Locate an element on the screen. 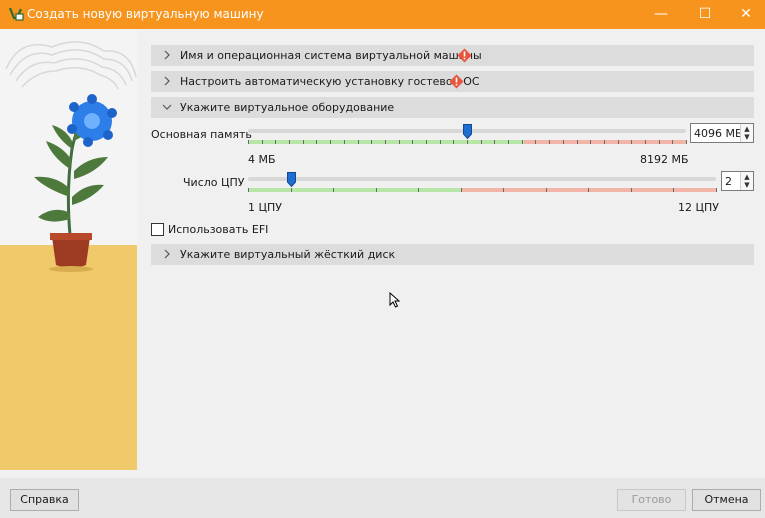  efi-label: Использовать EFI is located at coordinates (218, 229).